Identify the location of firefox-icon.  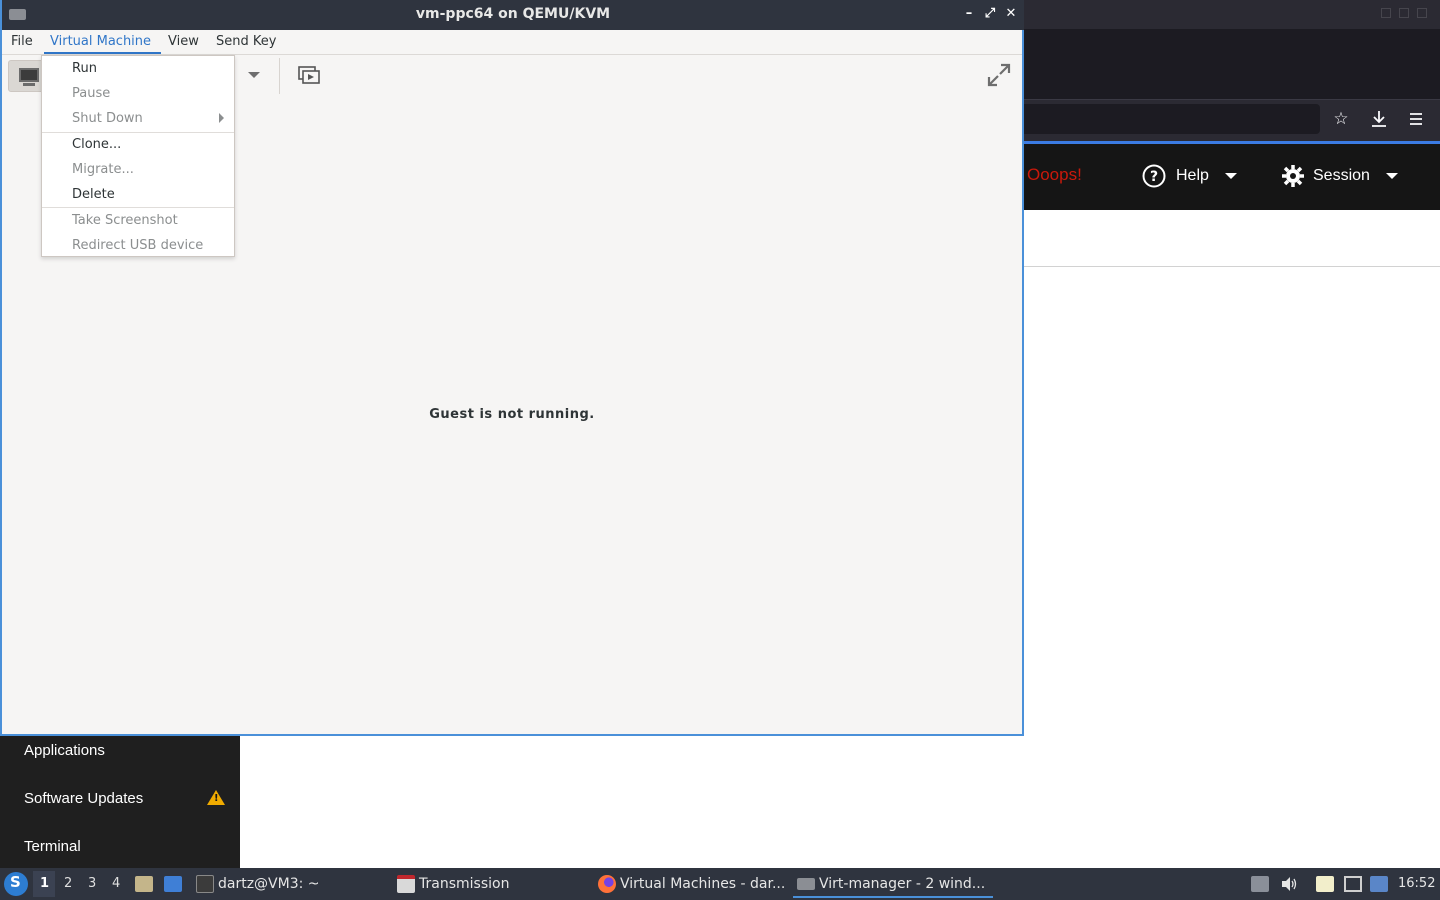
(607, 884).